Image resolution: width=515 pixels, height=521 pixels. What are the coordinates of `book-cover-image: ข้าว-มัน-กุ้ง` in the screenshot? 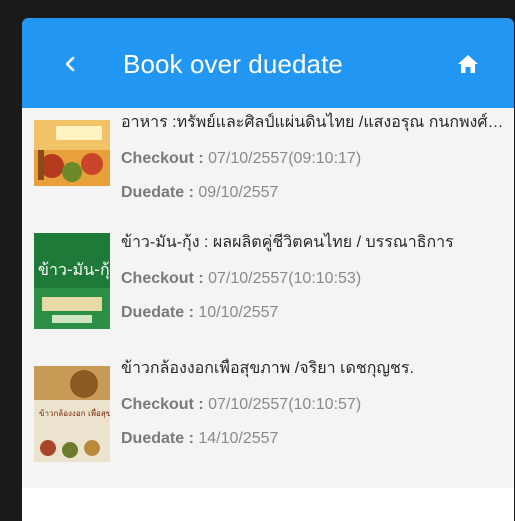 It's located at (72, 281).